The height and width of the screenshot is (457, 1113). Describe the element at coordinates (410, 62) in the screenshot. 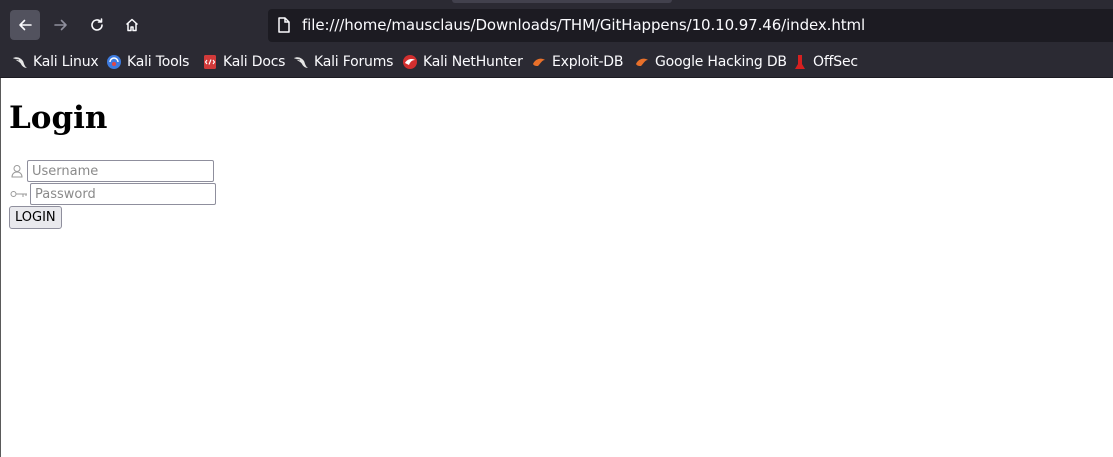

I see `nethunter-icon` at that location.